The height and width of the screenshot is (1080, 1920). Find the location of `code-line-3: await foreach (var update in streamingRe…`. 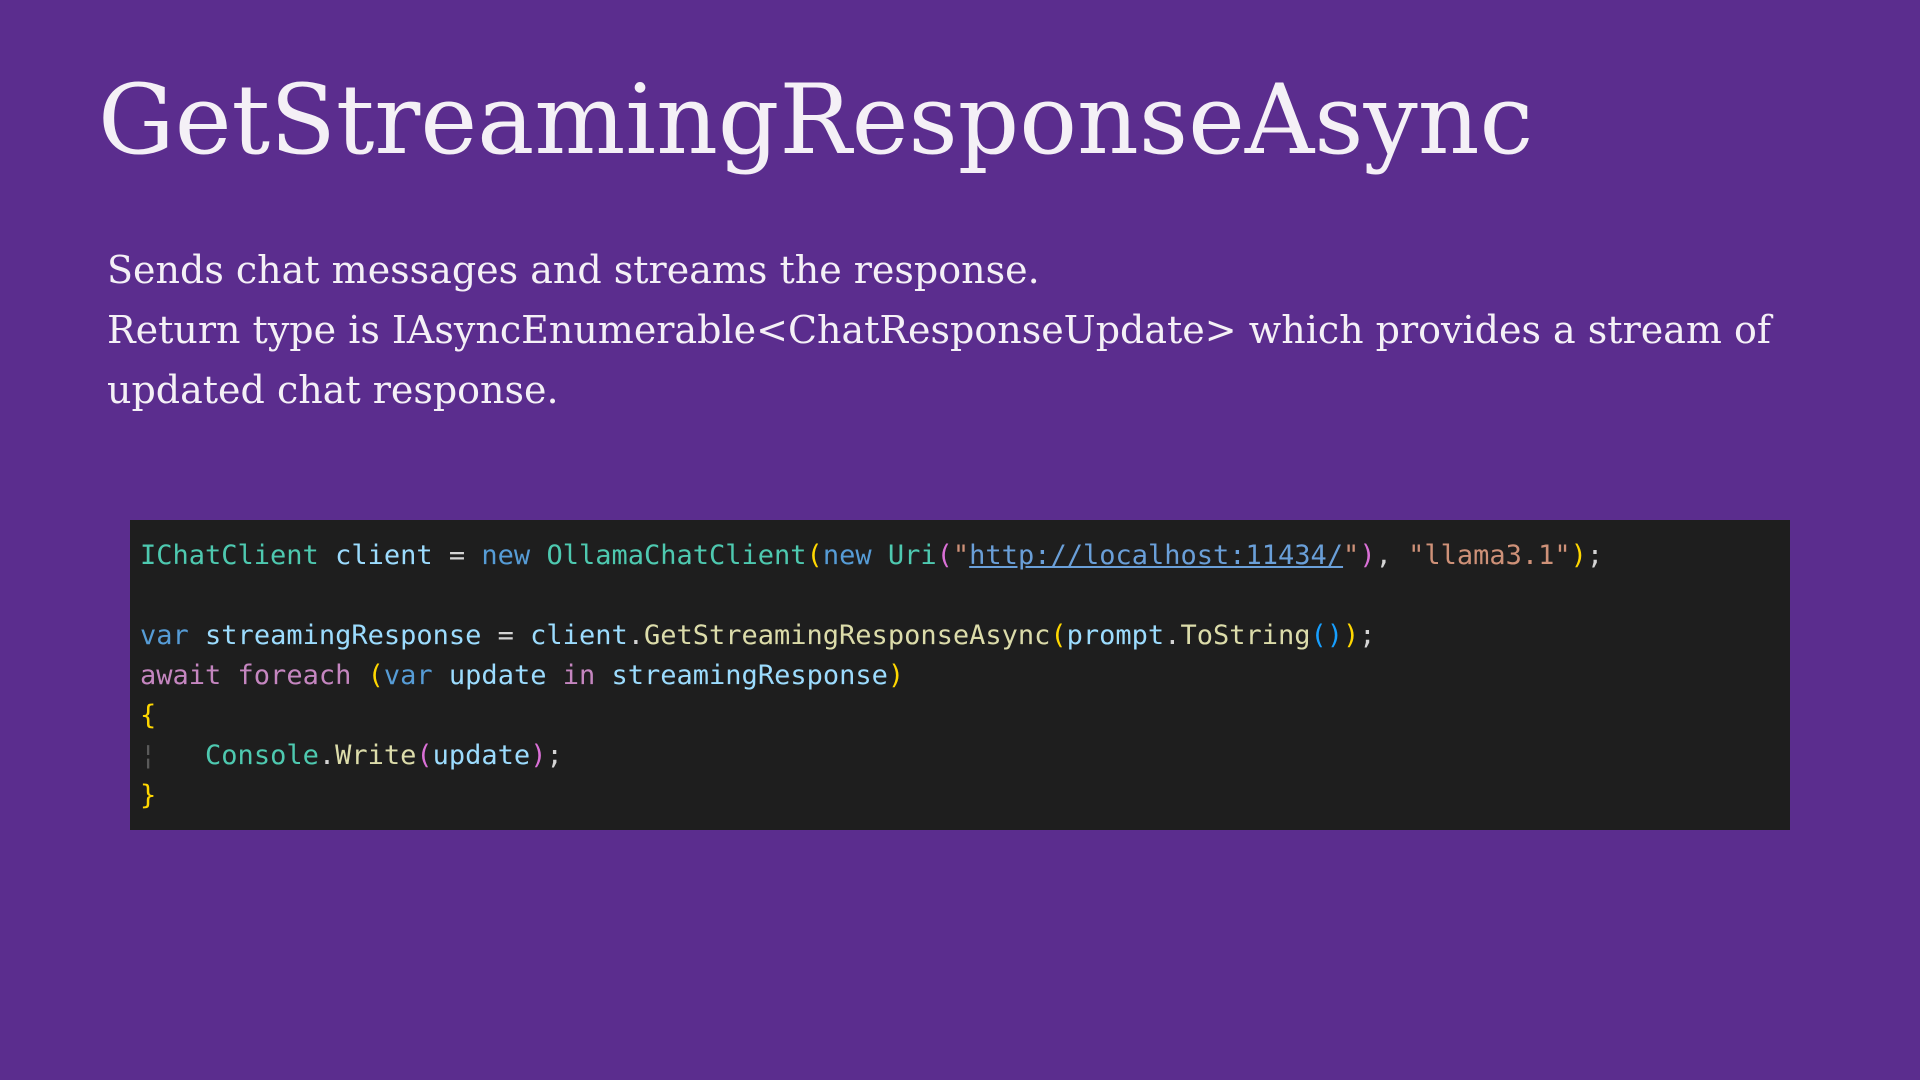

code-line-3: await foreach (var update in streamingRe… is located at coordinates (965, 676).